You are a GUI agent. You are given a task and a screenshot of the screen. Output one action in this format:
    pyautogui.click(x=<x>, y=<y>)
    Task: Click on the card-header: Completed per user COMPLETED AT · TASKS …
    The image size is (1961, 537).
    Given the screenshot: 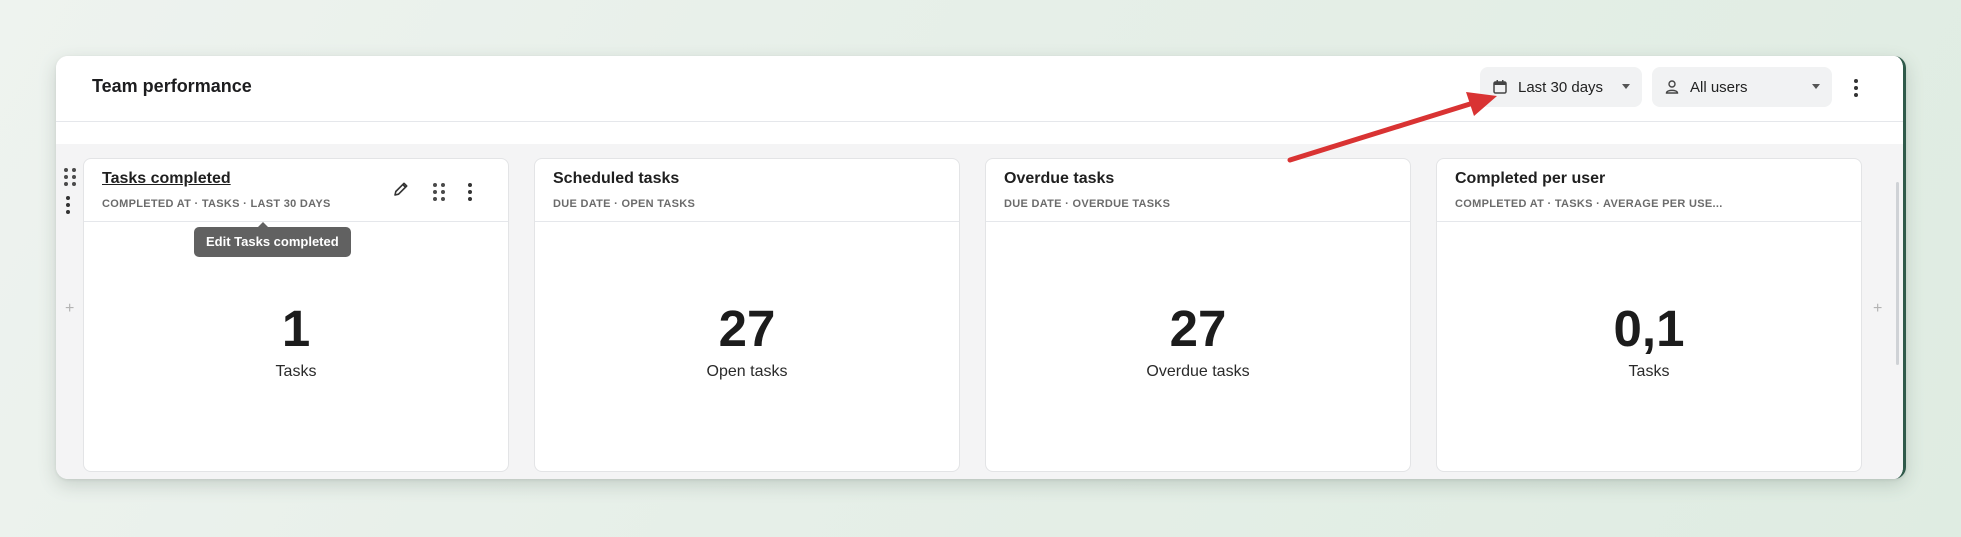 What is the action you would take?
    pyautogui.click(x=1649, y=190)
    